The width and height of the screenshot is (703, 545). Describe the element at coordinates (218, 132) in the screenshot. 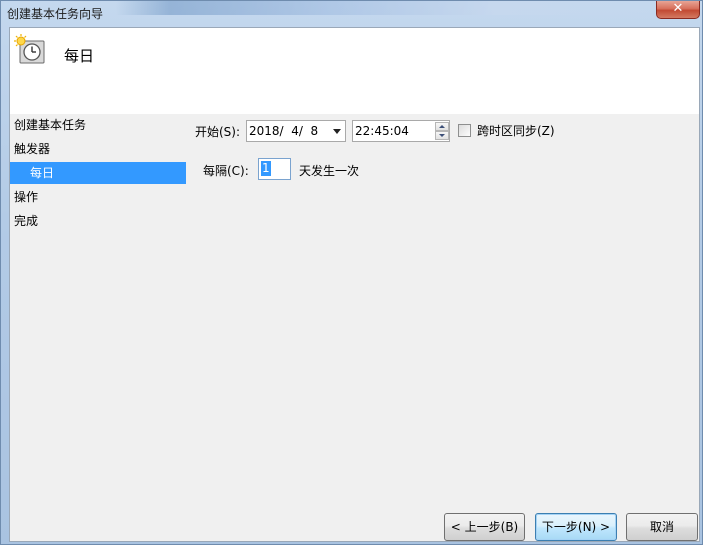

I see `start-label: 开始(S):` at that location.